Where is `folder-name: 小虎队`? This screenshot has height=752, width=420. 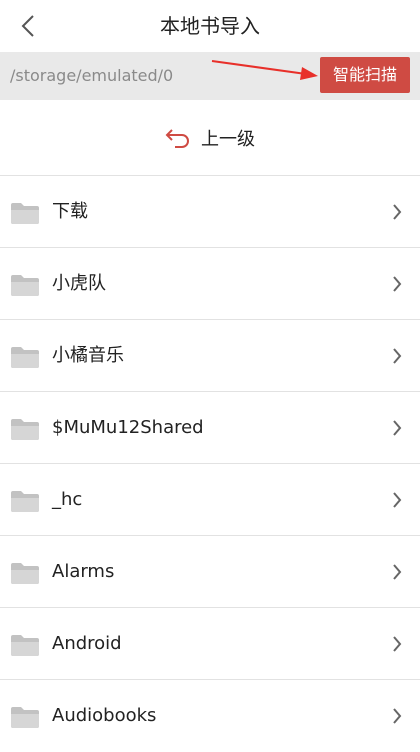 folder-name: 小虎队 is located at coordinates (79, 283).